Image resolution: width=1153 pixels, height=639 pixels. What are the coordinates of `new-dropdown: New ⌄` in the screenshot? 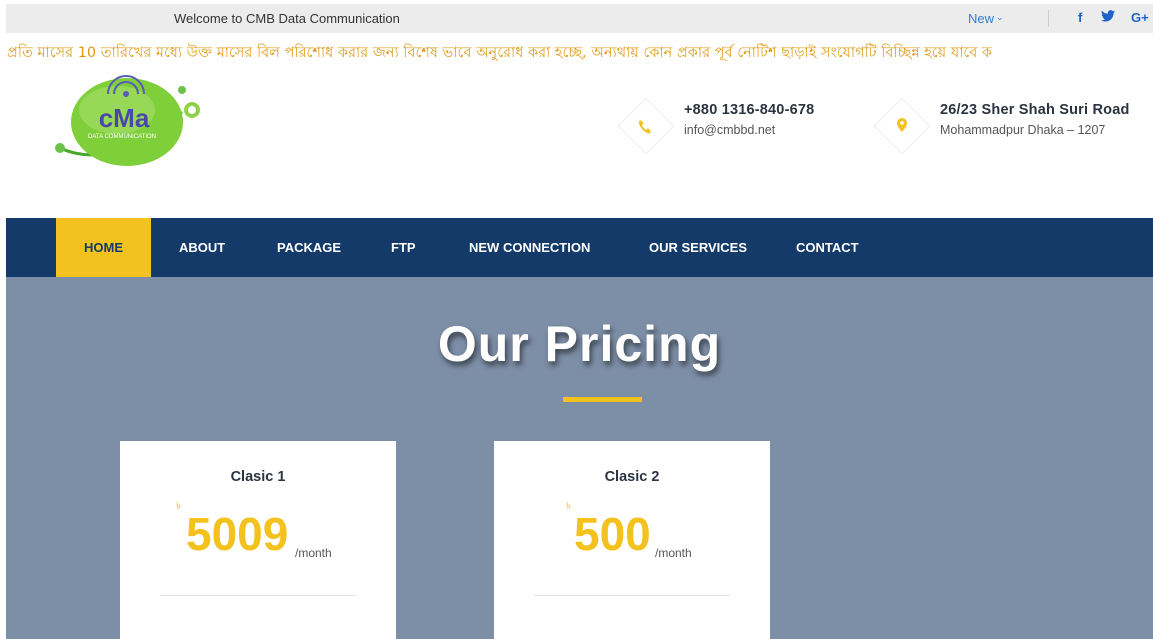 It's located at (986, 18).